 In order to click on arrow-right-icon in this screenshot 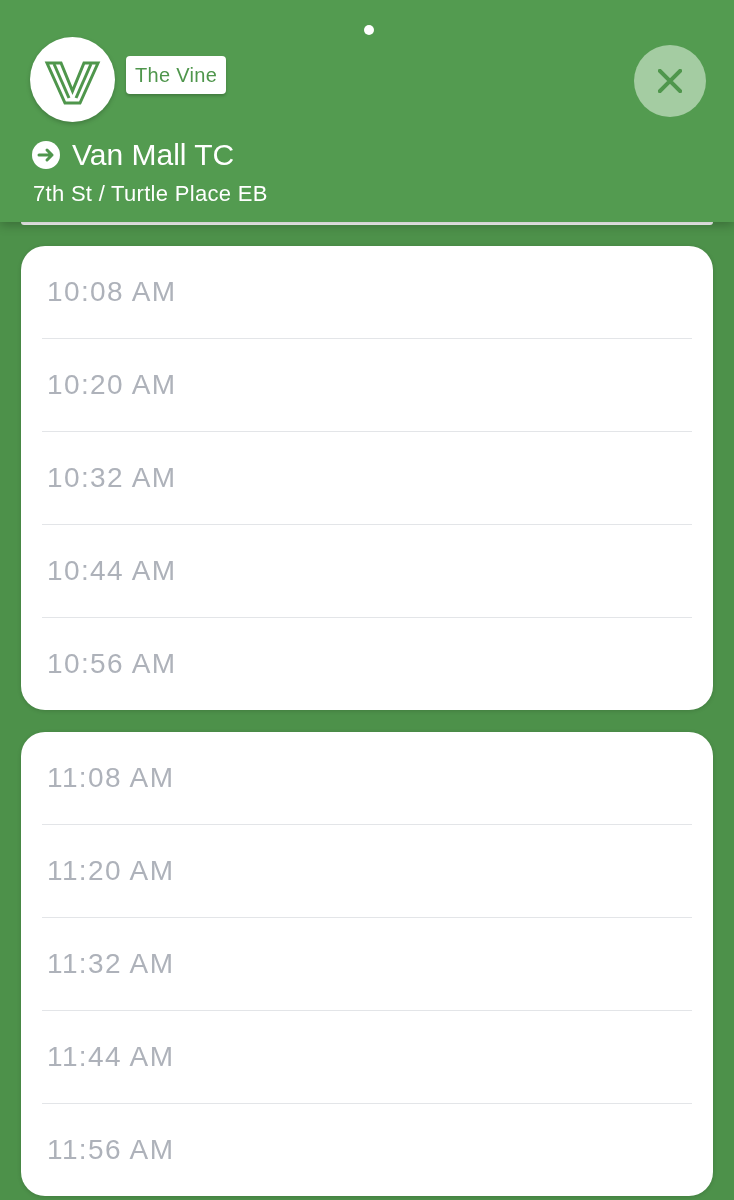, I will do `click(46, 155)`.